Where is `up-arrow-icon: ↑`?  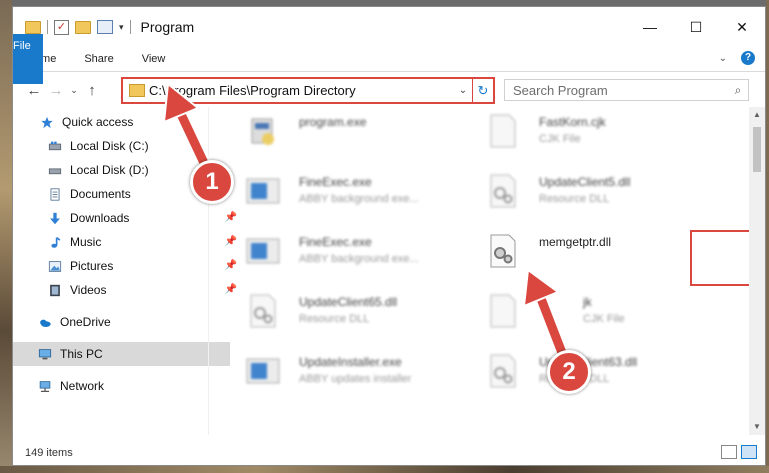 up-arrow-icon: ↑ is located at coordinates (92, 90).